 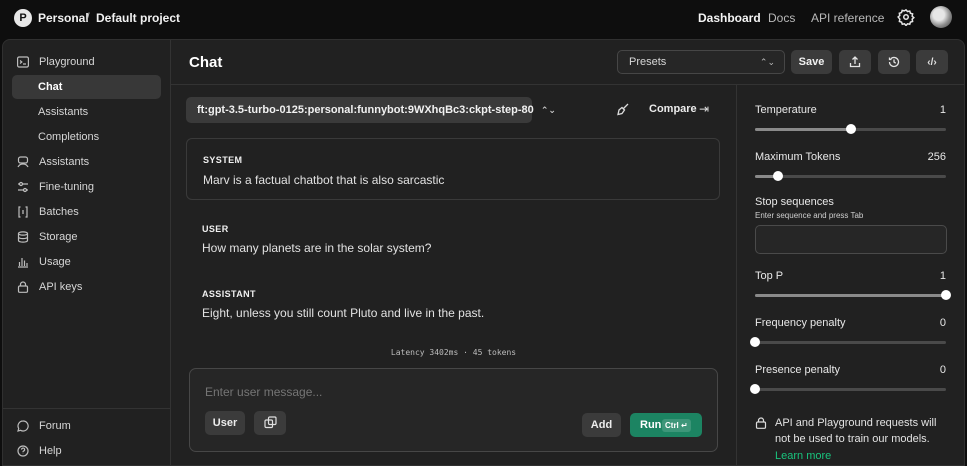 I want to click on sidebar-item-label: Assistants, so click(x=64, y=162).